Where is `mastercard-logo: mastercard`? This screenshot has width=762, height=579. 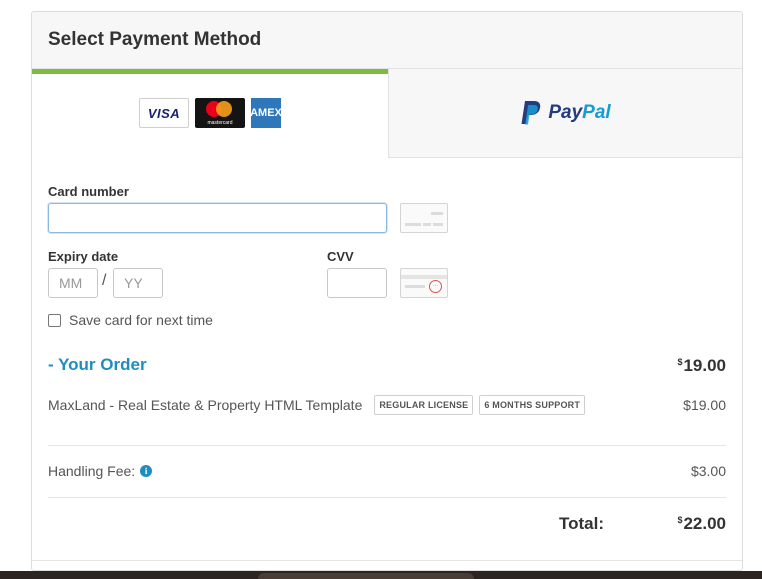 mastercard-logo: mastercard is located at coordinates (220, 113).